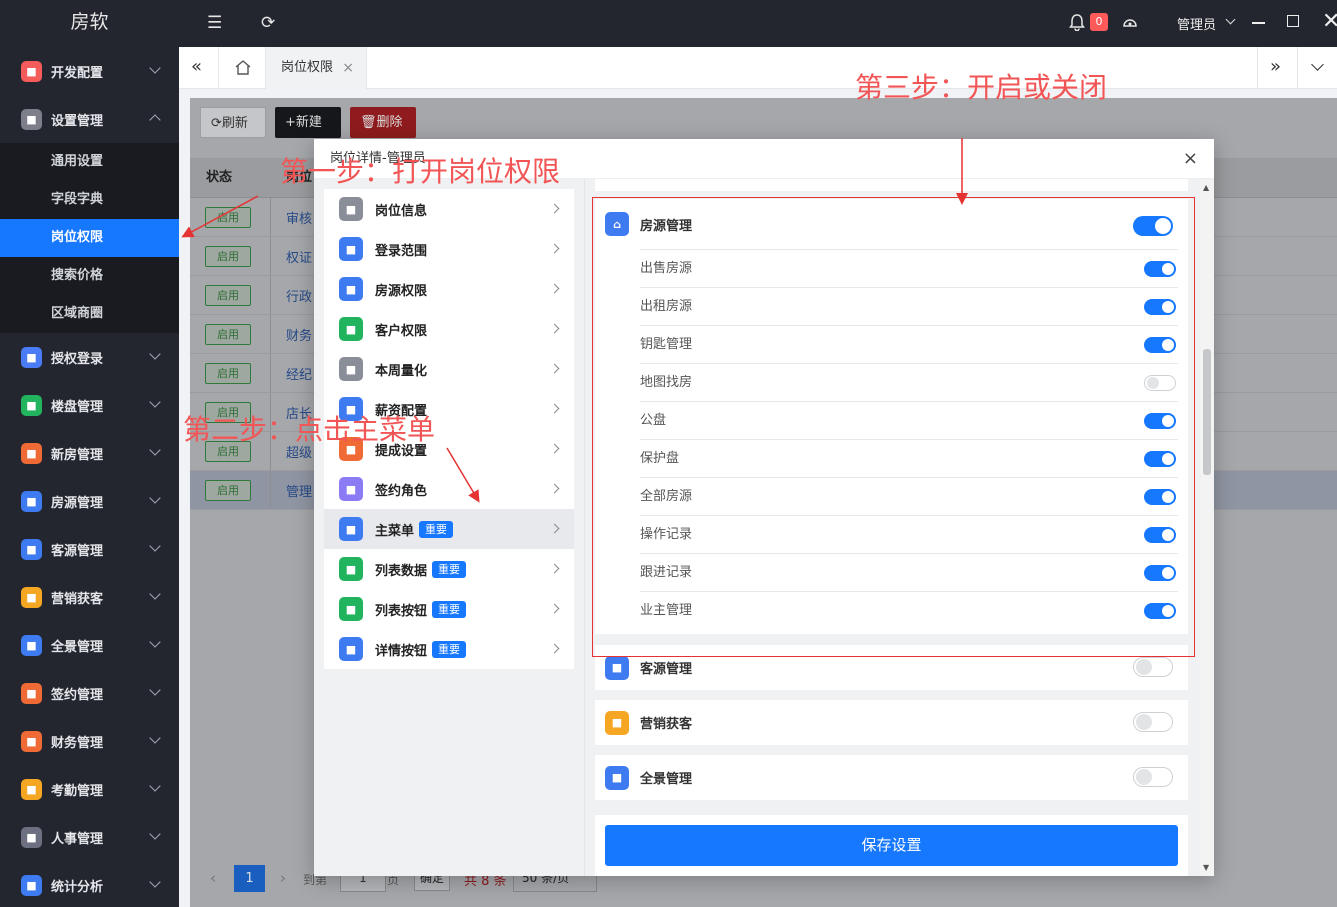 The height and width of the screenshot is (907, 1337). What do you see at coordinates (1277, 68) in the screenshot?
I see `tabs-scroll-right: »` at bounding box center [1277, 68].